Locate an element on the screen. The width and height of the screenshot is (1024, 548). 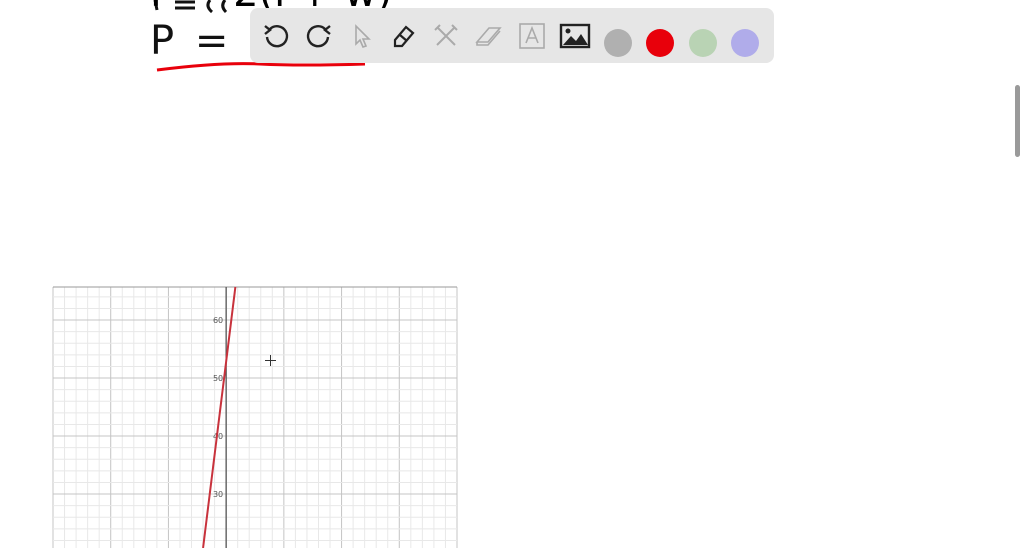
tools-button is located at coordinates (446, 36).